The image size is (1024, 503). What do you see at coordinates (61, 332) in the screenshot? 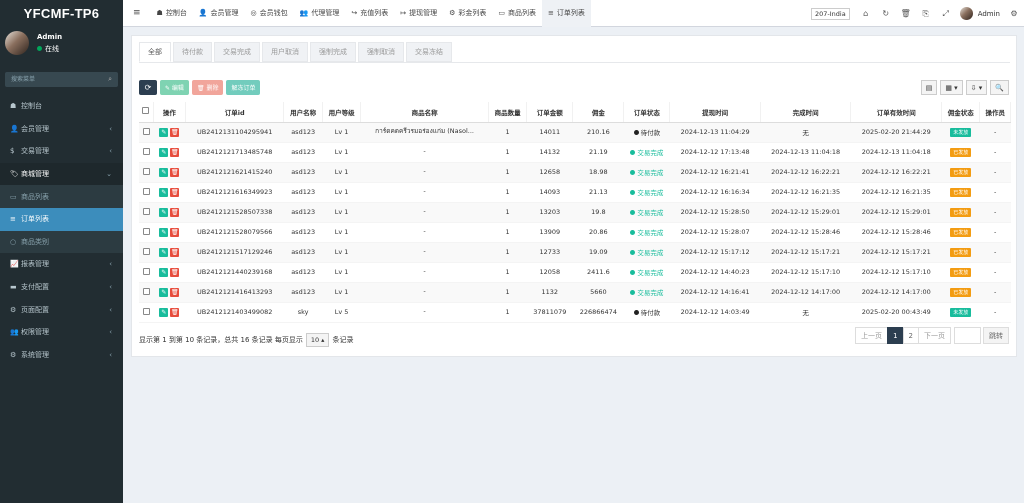
I see `sidebar-item-more3: 👥 权限管理 ‹` at bounding box center [61, 332].